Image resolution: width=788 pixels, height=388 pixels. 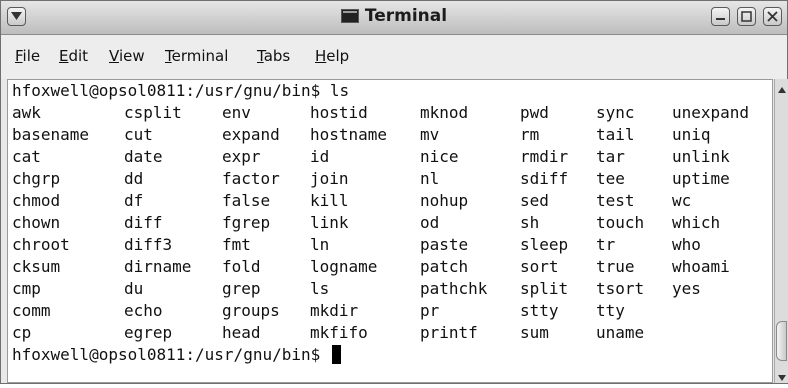 I want to click on ls-entry: cat, so click(x=26, y=156).